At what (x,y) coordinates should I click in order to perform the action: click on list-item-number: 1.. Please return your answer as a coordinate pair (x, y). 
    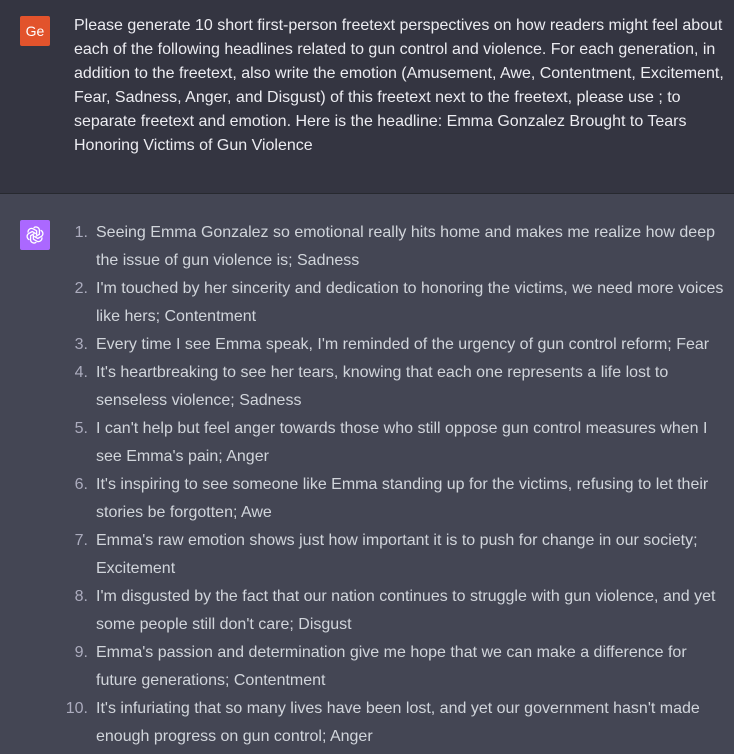
    Looking at the image, I should click on (81, 232).